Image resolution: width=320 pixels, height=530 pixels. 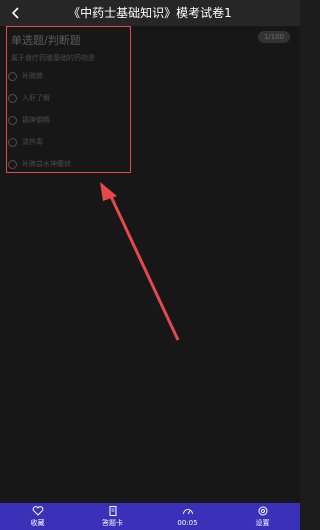 I want to click on tab-label: 设置, so click(x=262, y=523).